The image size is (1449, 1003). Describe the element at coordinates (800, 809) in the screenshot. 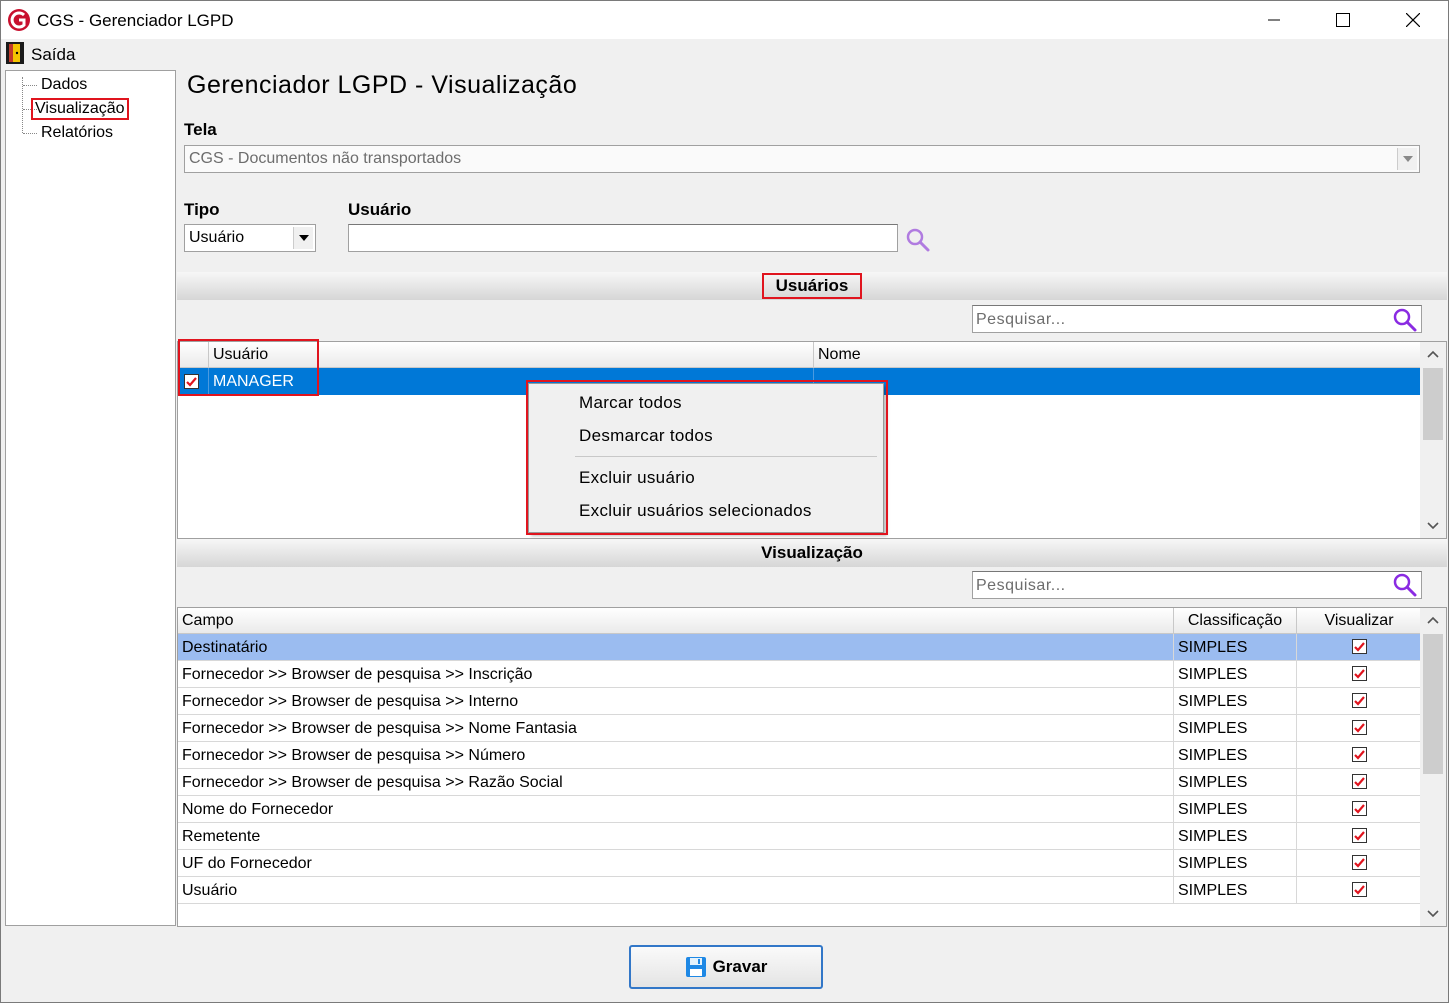

I see `table-row: Nome do Fornecedor SIMPLES` at that location.